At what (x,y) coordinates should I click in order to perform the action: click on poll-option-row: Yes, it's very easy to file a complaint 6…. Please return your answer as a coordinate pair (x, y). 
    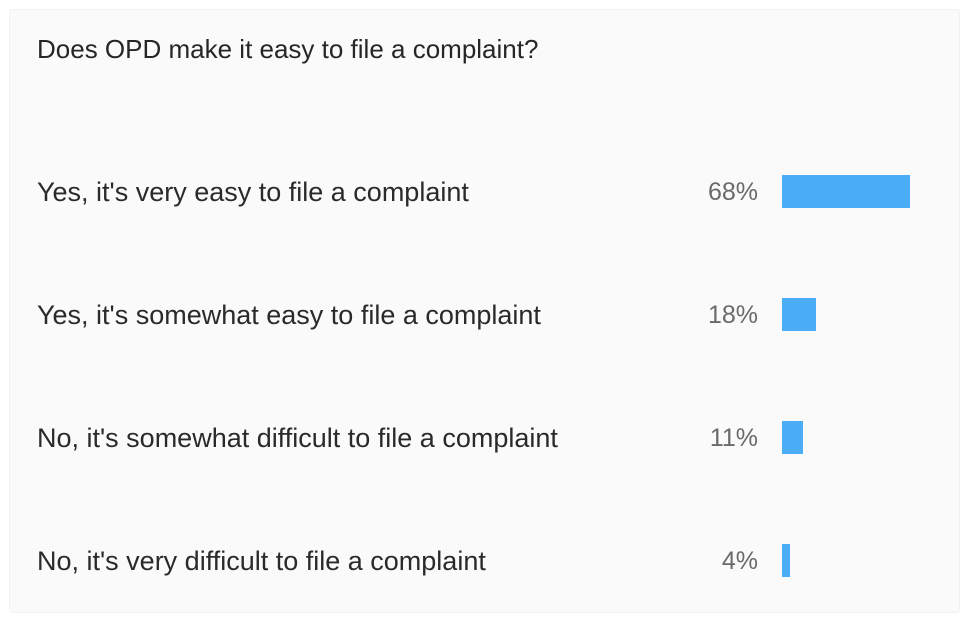
    Looking at the image, I should click on (484, 192).